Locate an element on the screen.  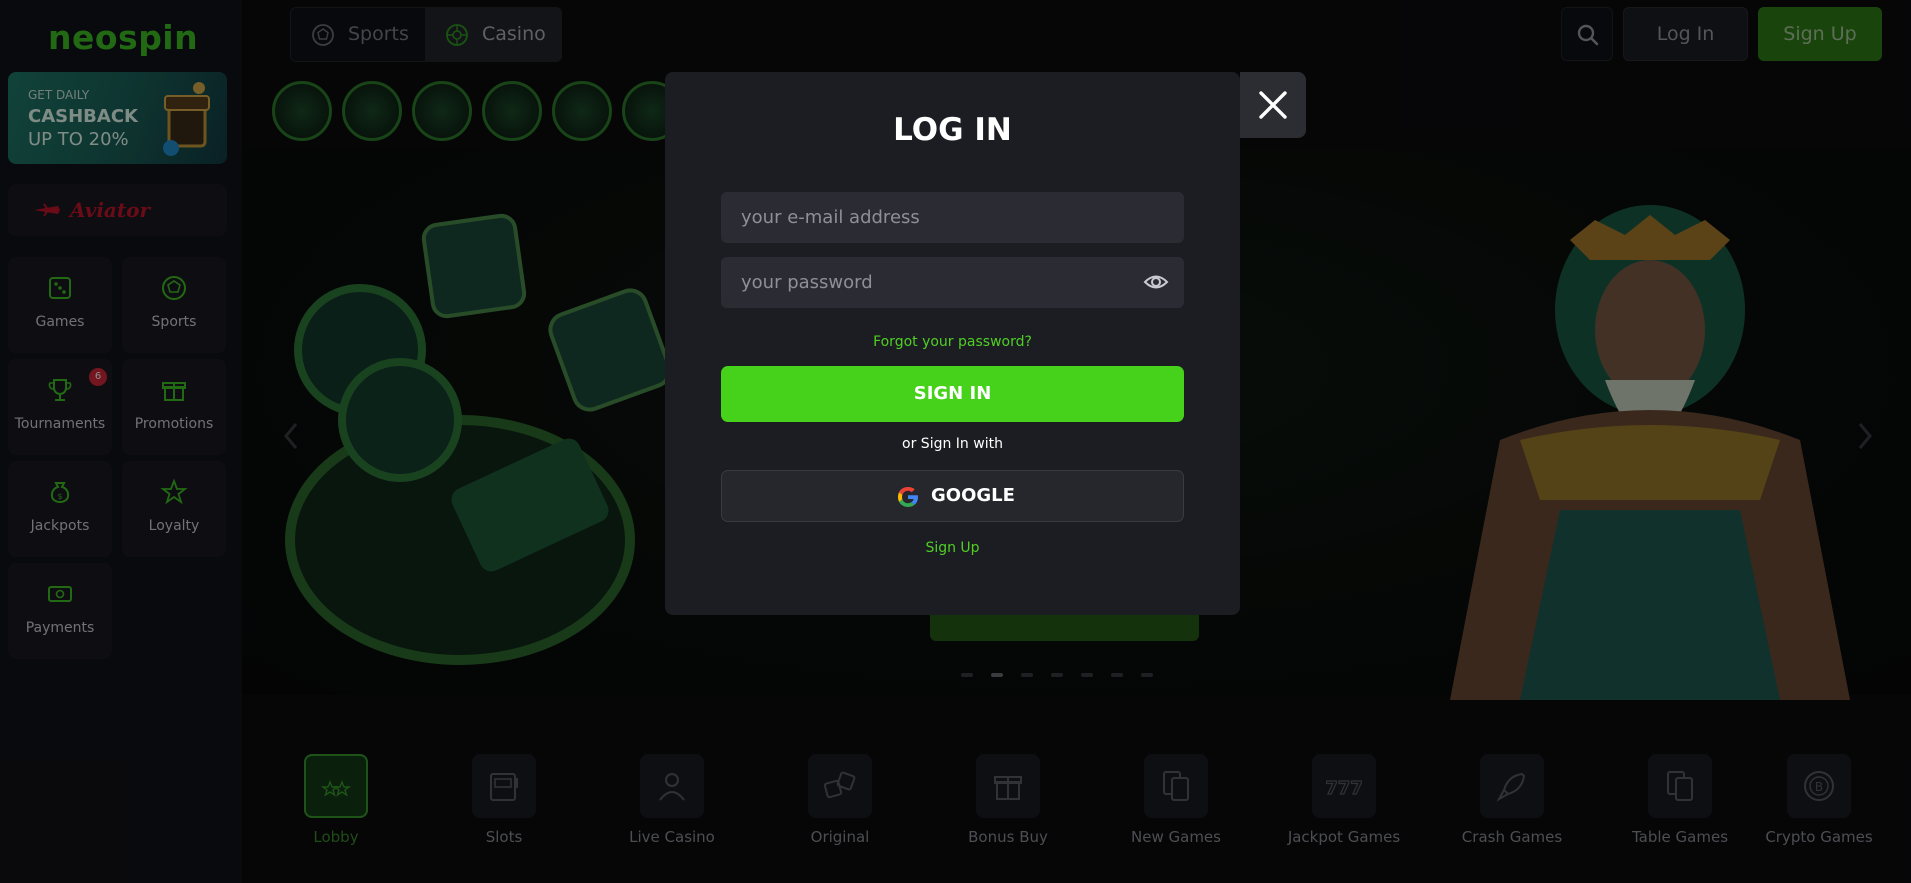
email-input is located at coordinates (952, 217).